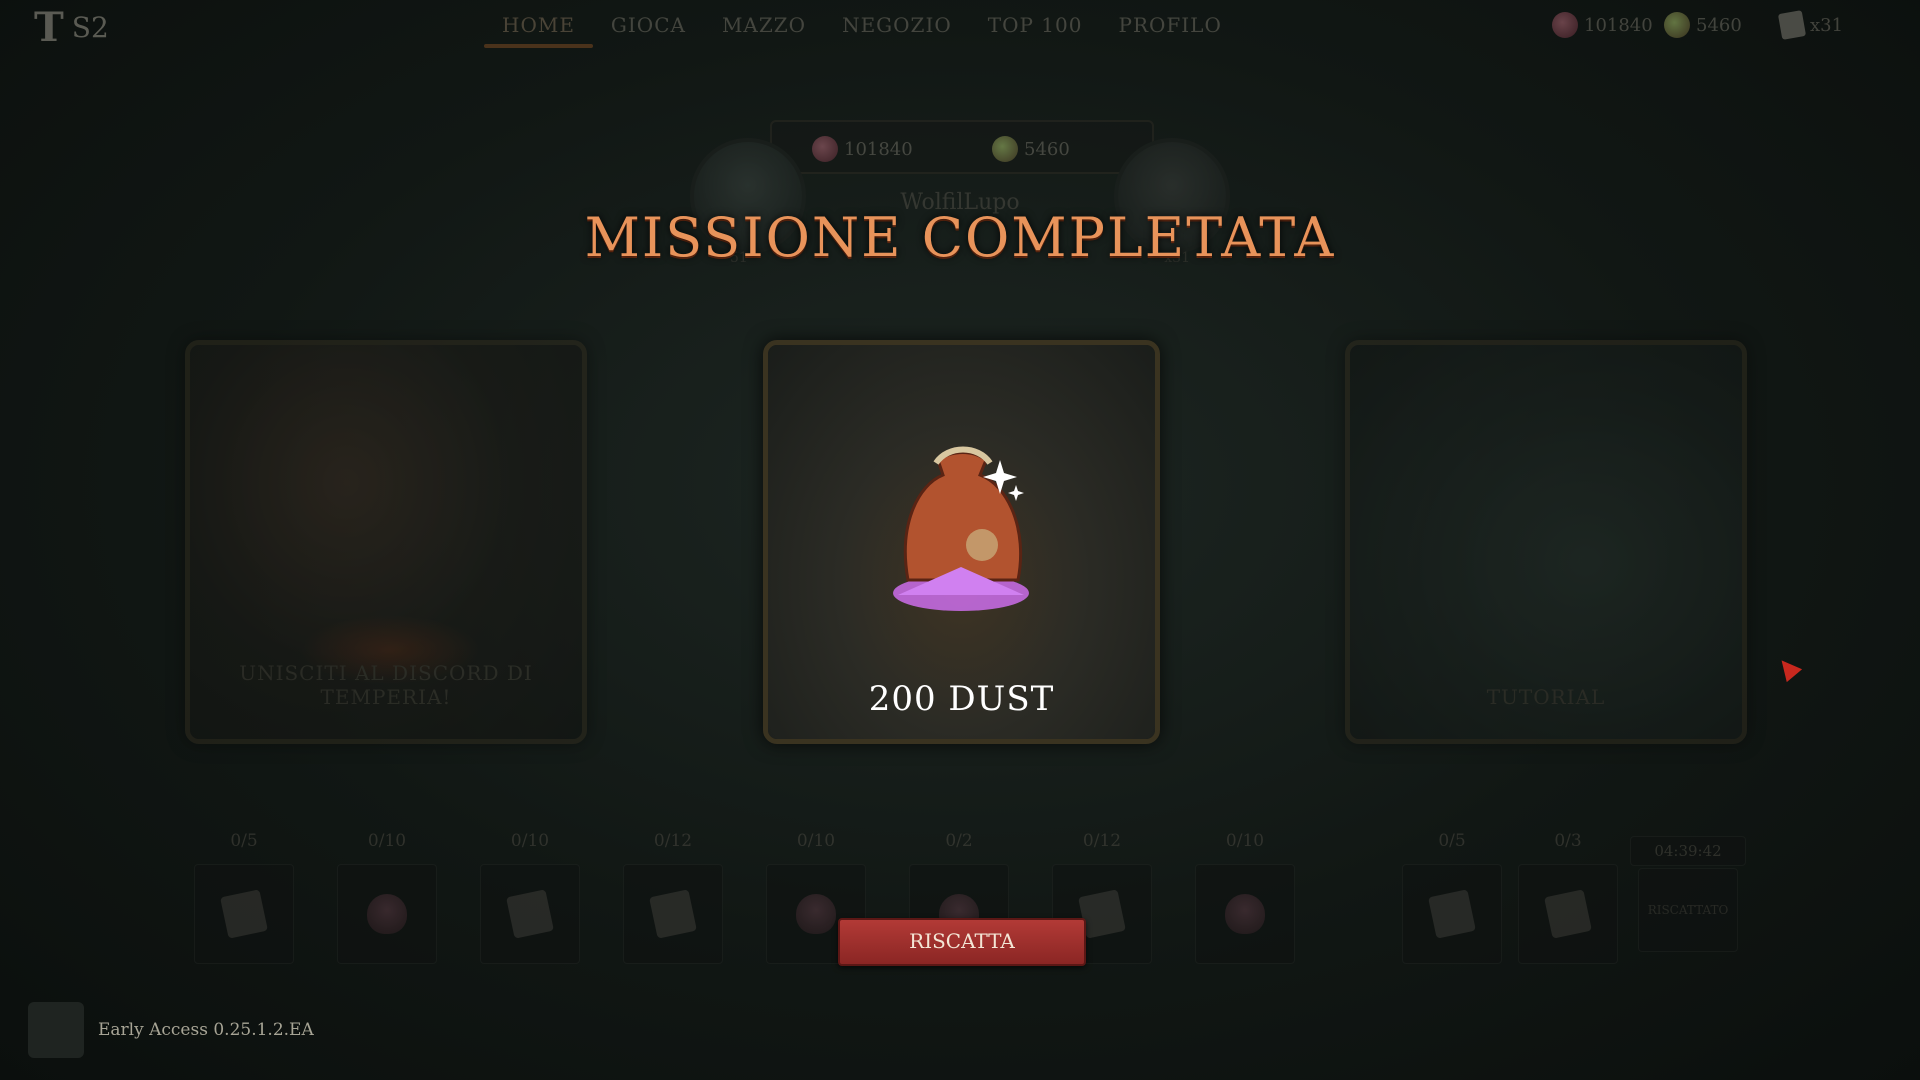  I want to click on daily-progress: 0/5, so click(1452, 841).